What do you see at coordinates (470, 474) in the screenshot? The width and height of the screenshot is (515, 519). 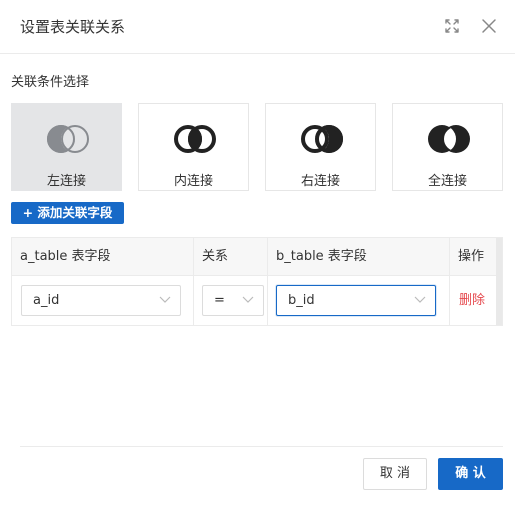 I see `confirm-button: 确 认` at bounding box center [470, 474].